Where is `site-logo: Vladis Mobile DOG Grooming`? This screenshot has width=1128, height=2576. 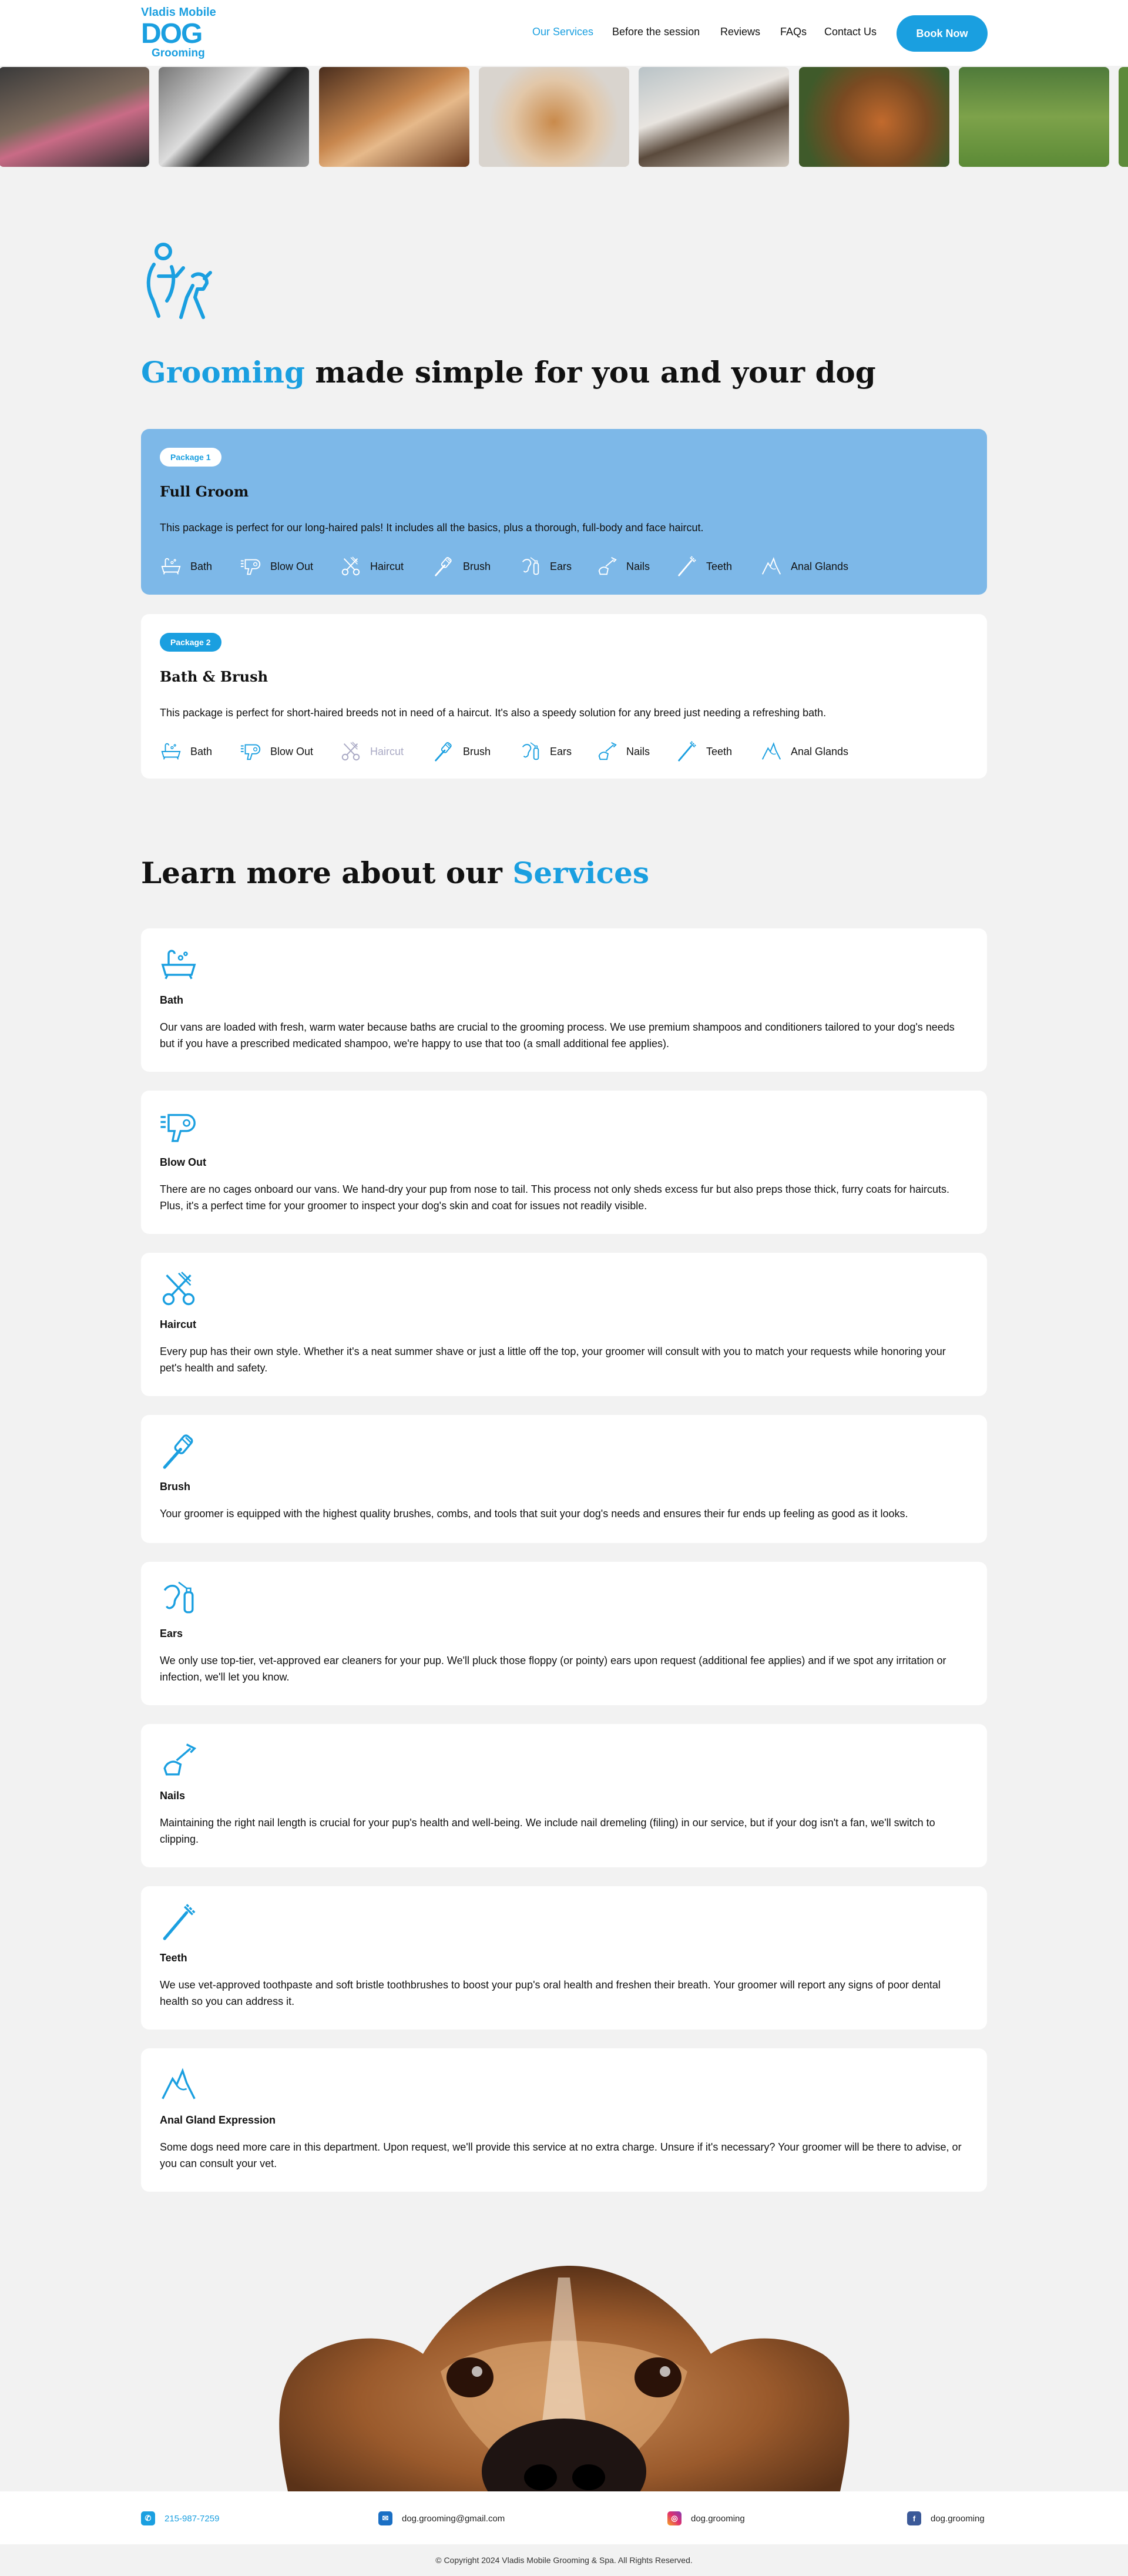
site-logo: Vladis Mobile DOG Grooming is located at coordinates (179, 33).